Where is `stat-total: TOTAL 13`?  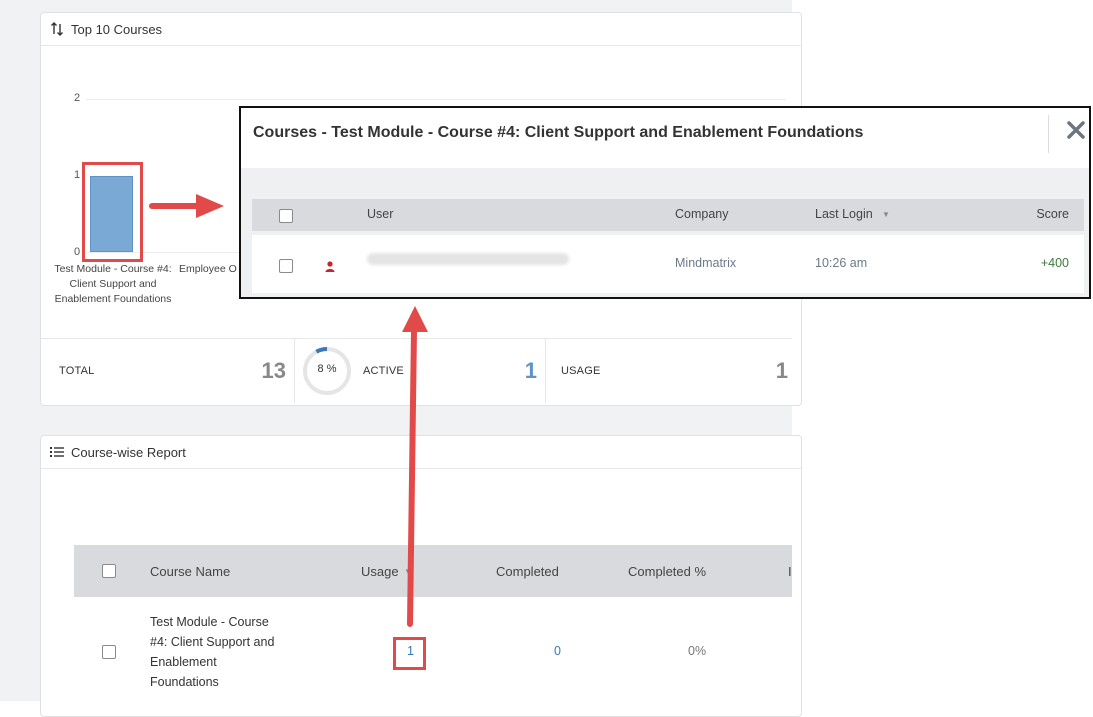
stat-total: TOTAL 13 is located at coordinates (168, 370).